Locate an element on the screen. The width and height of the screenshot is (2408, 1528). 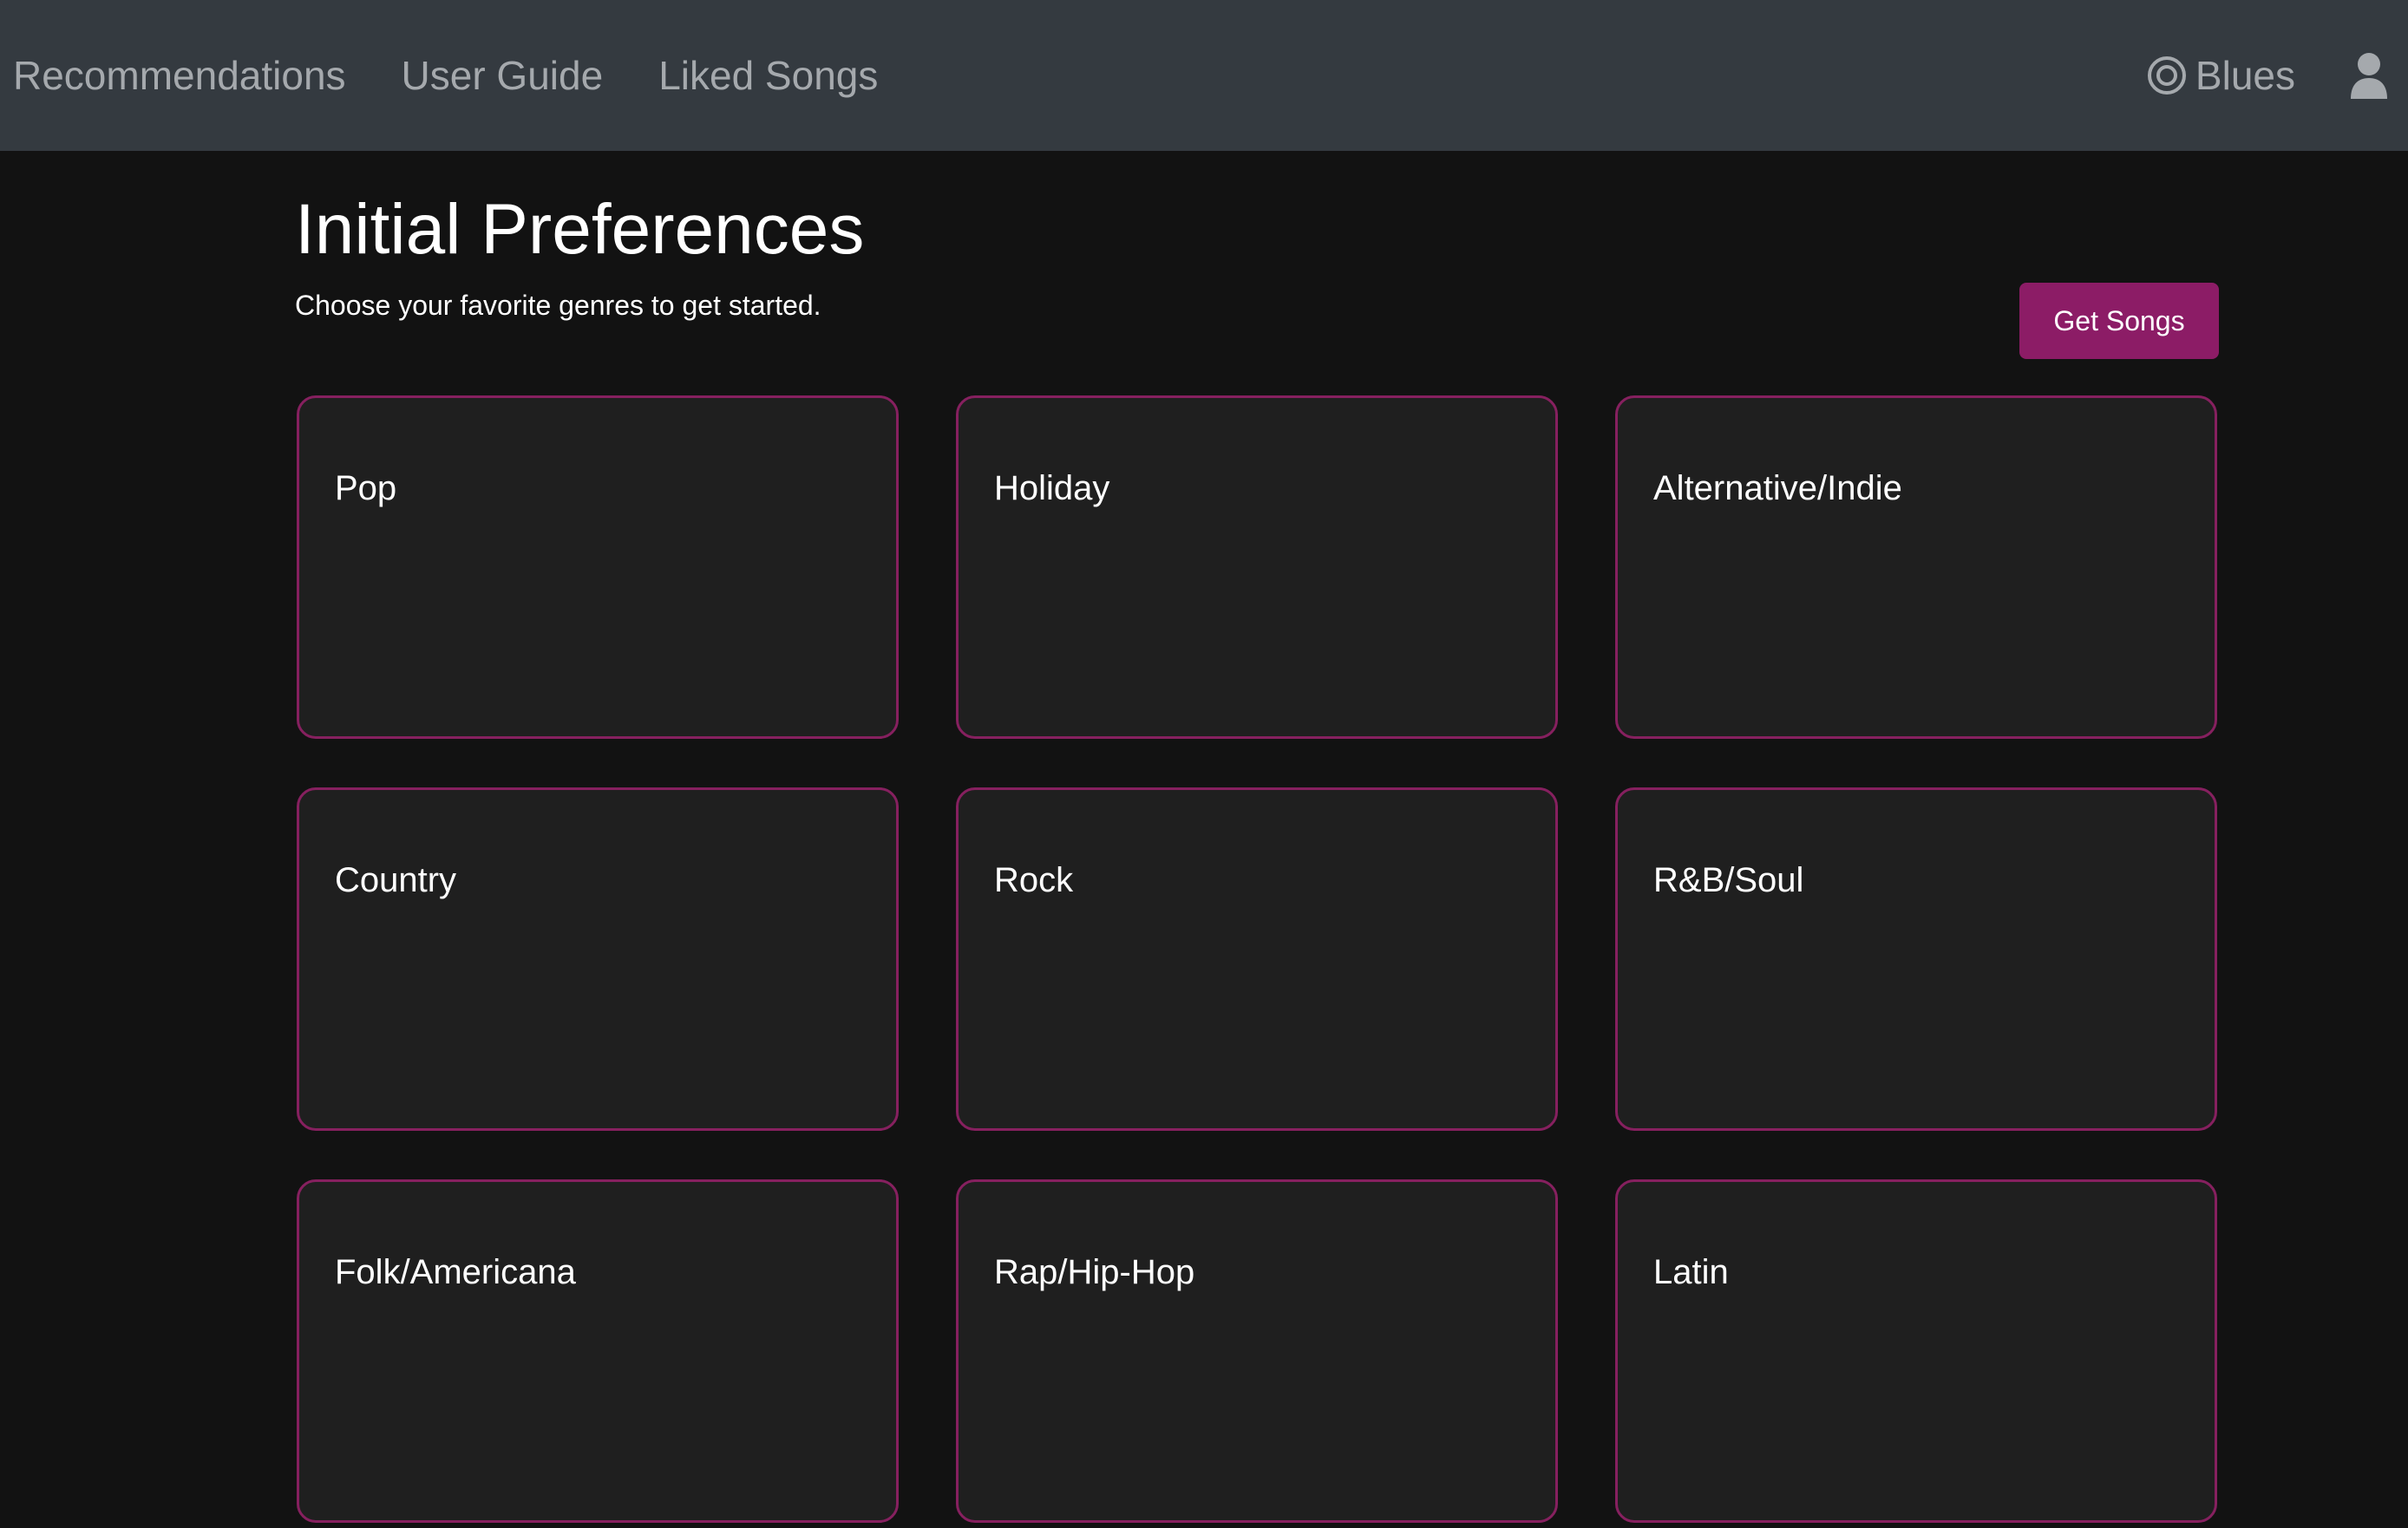
get-songs-button: Get Songs is located at coordinates (2119, 321).